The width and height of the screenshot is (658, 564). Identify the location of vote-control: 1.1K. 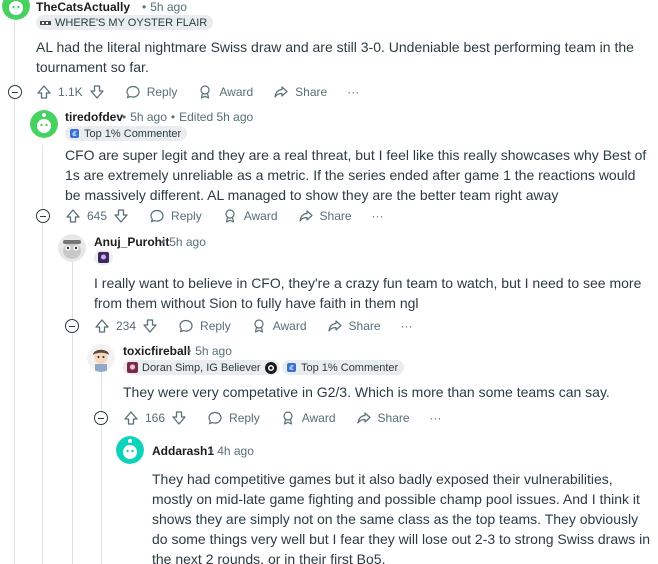
(70, 92).